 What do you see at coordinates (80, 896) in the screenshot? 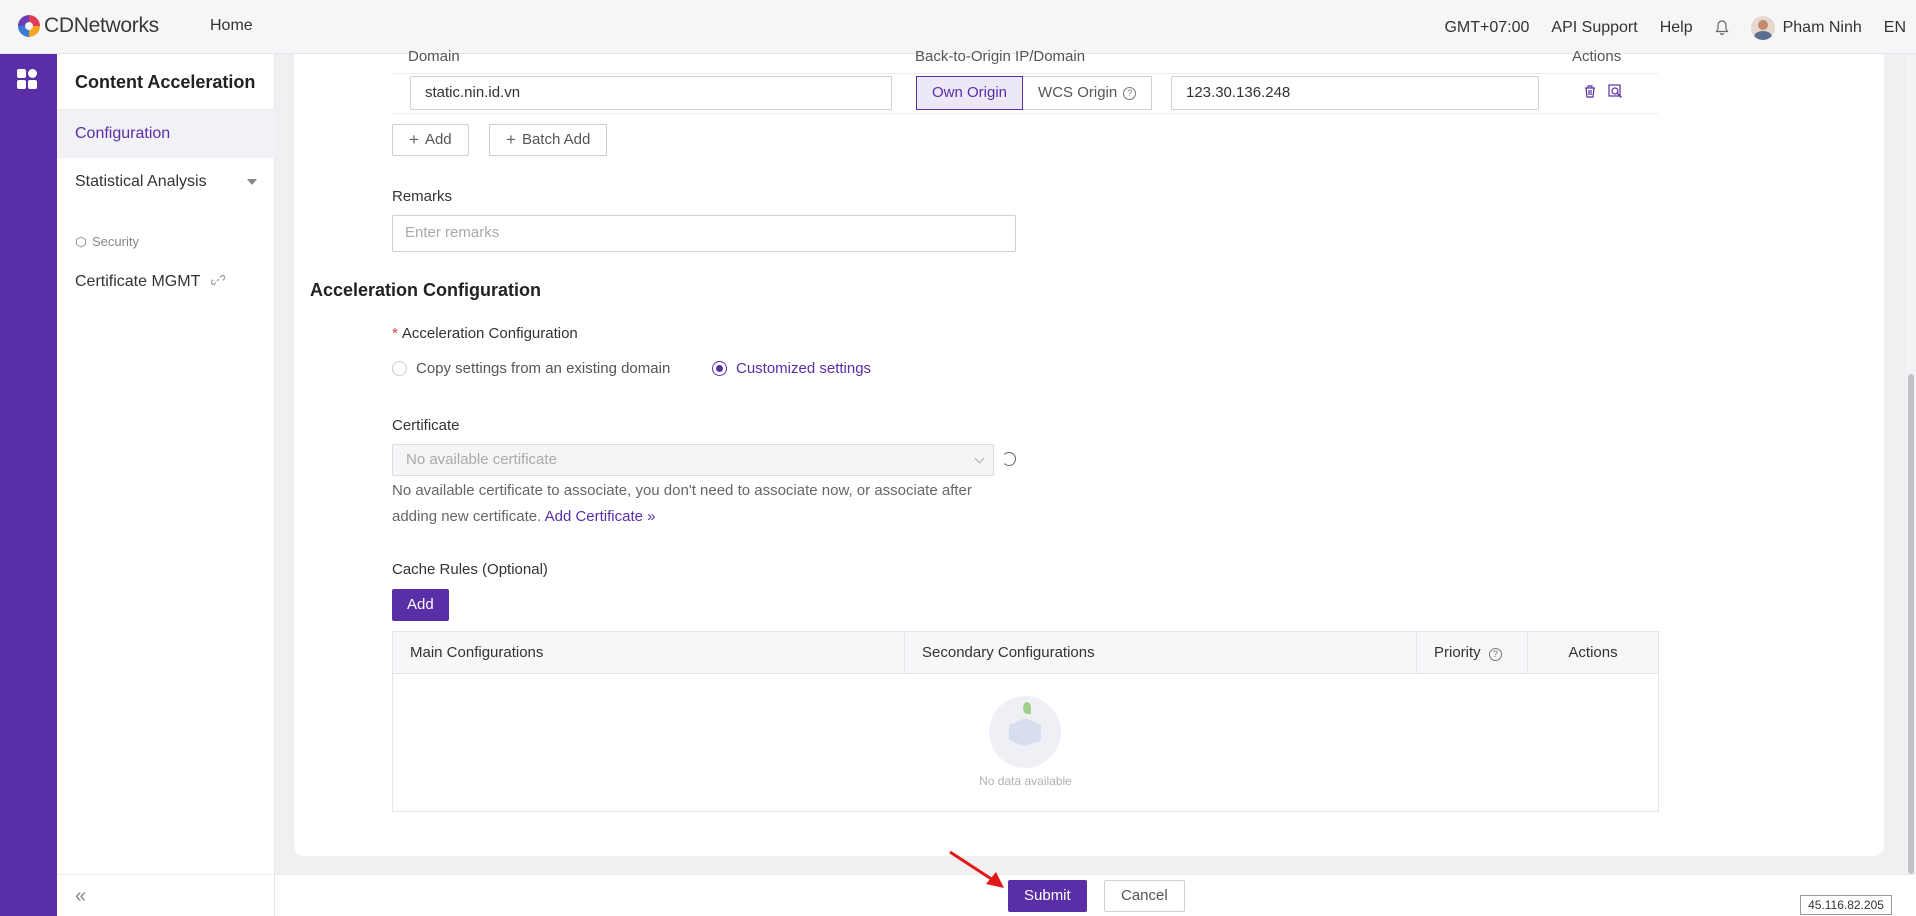
I see `collapse-icon: «` at bounding box center [80, 896].